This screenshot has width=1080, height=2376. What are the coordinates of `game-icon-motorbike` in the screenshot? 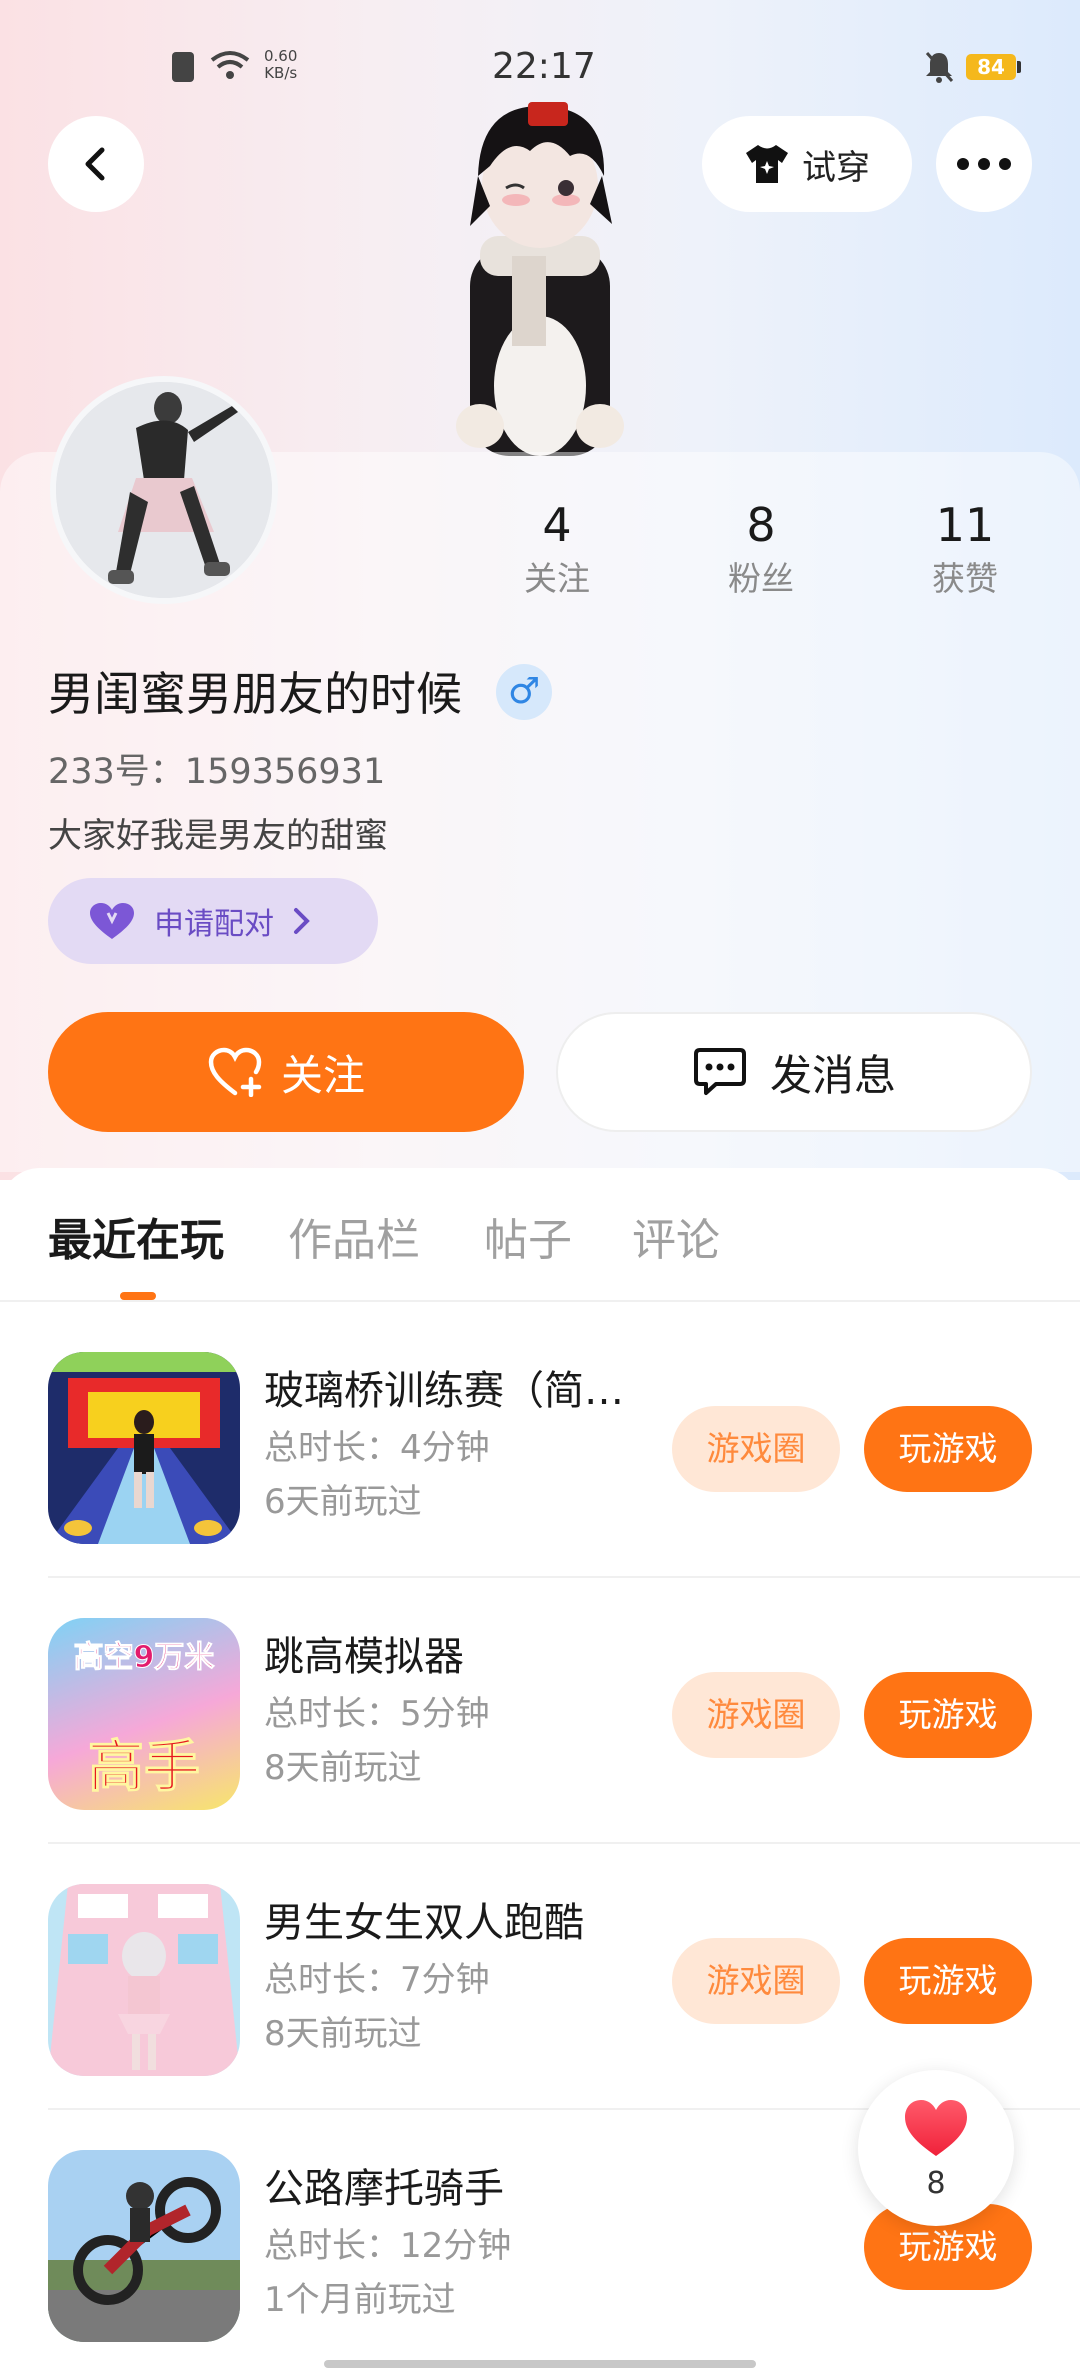 It's located at (144, 2246).